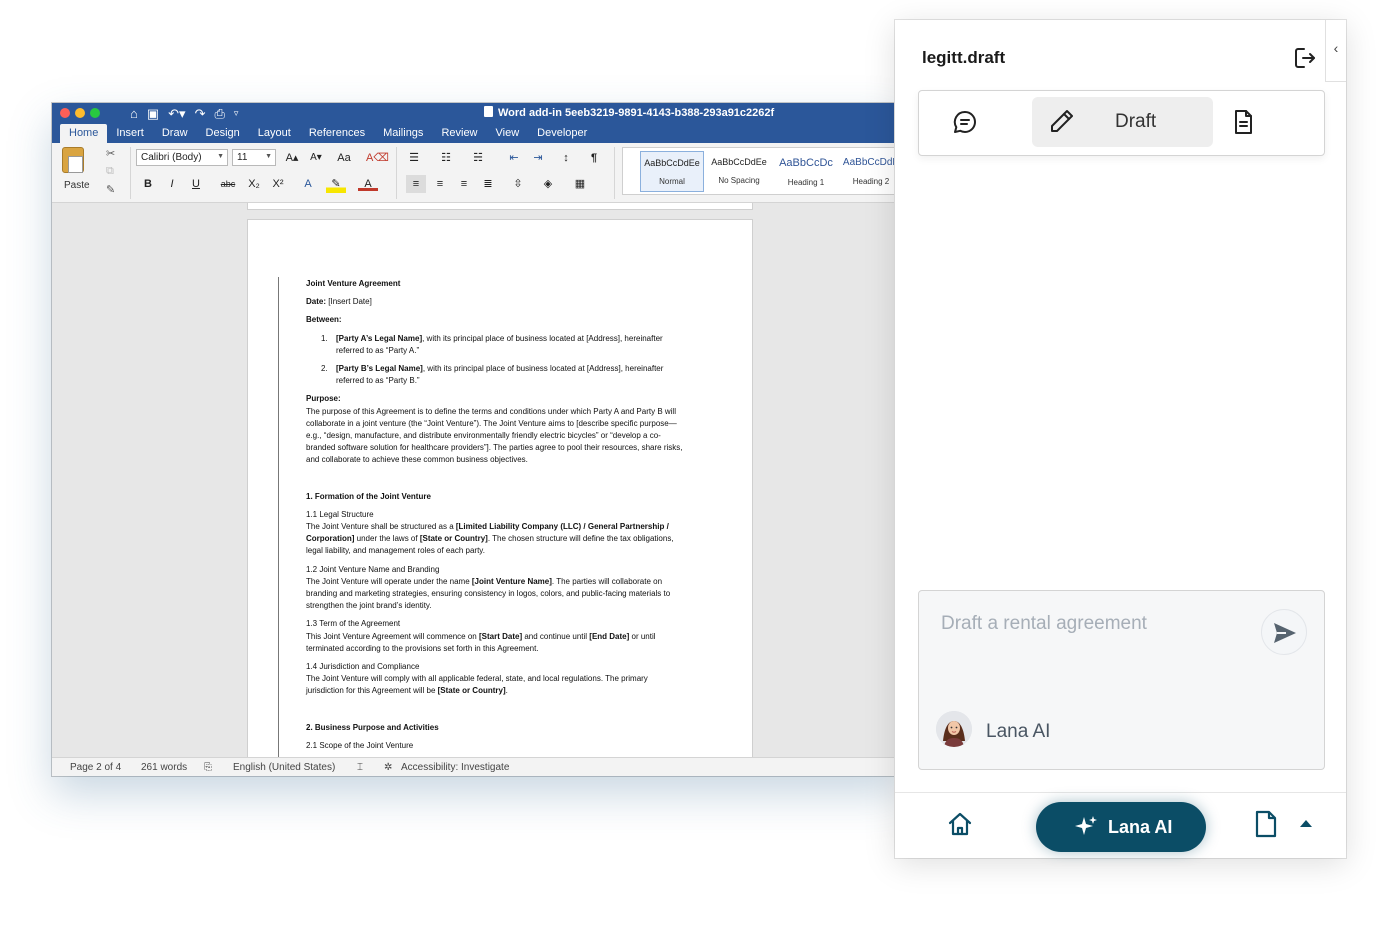 The height and width of the screenshot is (938, 1395). I want to click on lana-ai-button: Lana AI, so click(1121, 827).